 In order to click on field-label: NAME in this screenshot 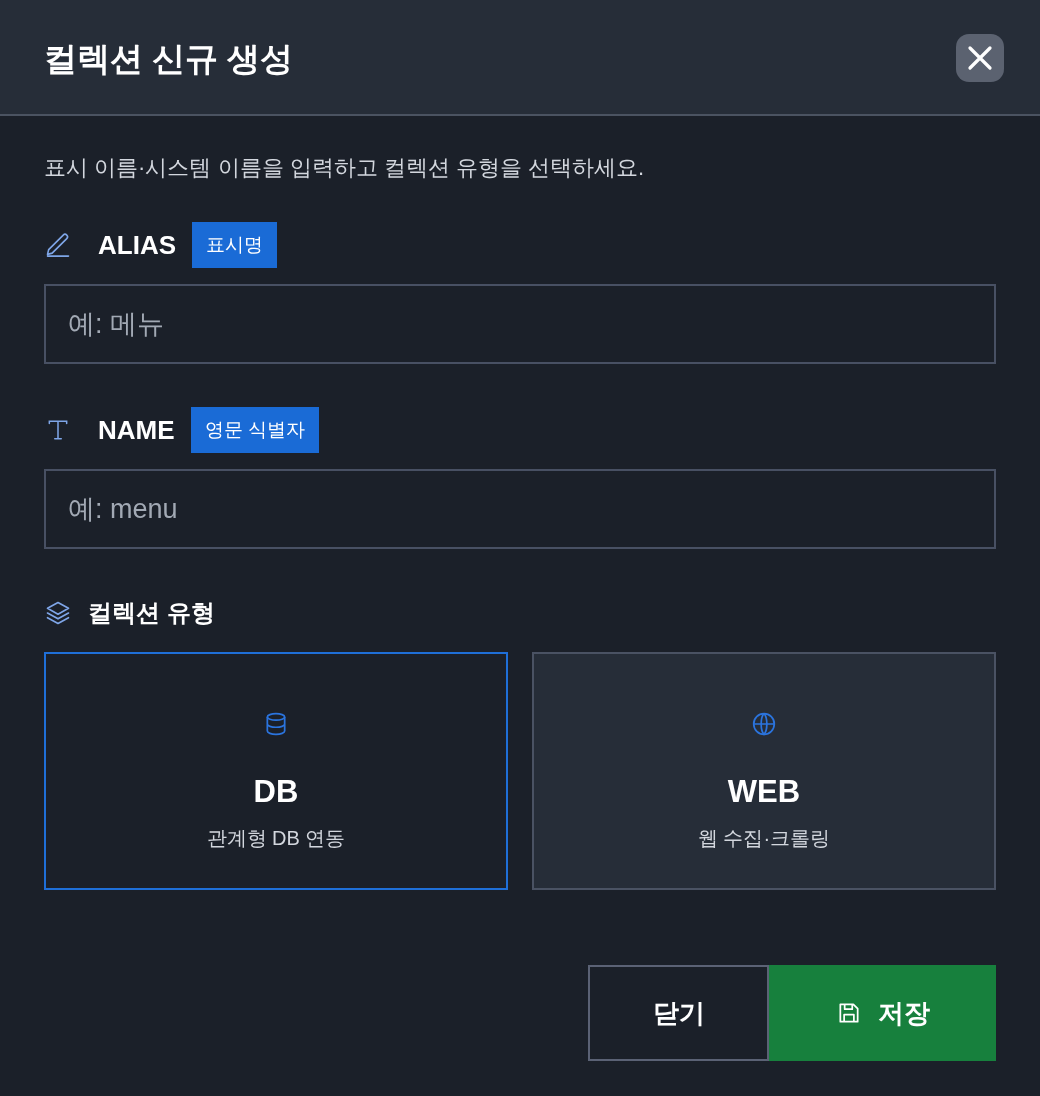, I will do `click(136, 430)`.